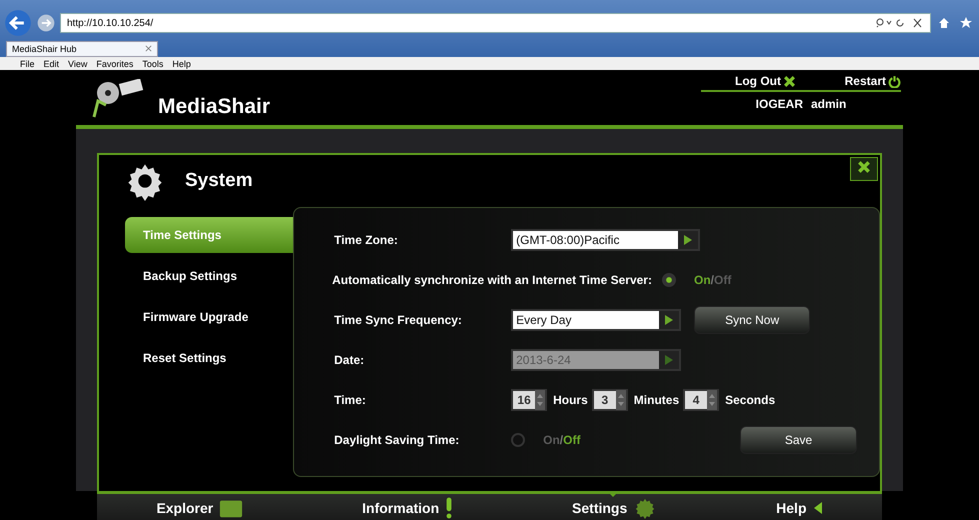  Describe the element at coordinates (657, 400) in the screenshot. I see `unit-label: Minutes` at that location.